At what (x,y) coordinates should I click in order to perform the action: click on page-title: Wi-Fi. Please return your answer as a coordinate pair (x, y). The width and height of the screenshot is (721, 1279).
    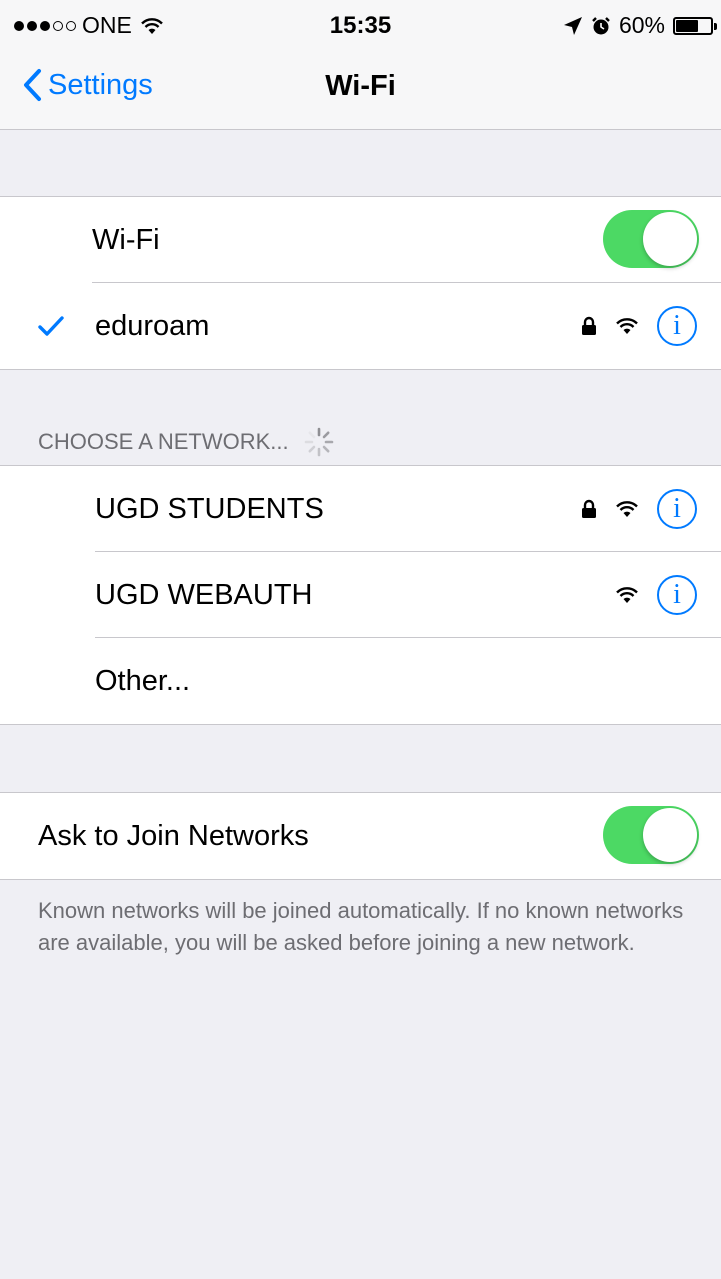
    Looking at the image, I should click on (360, 86).